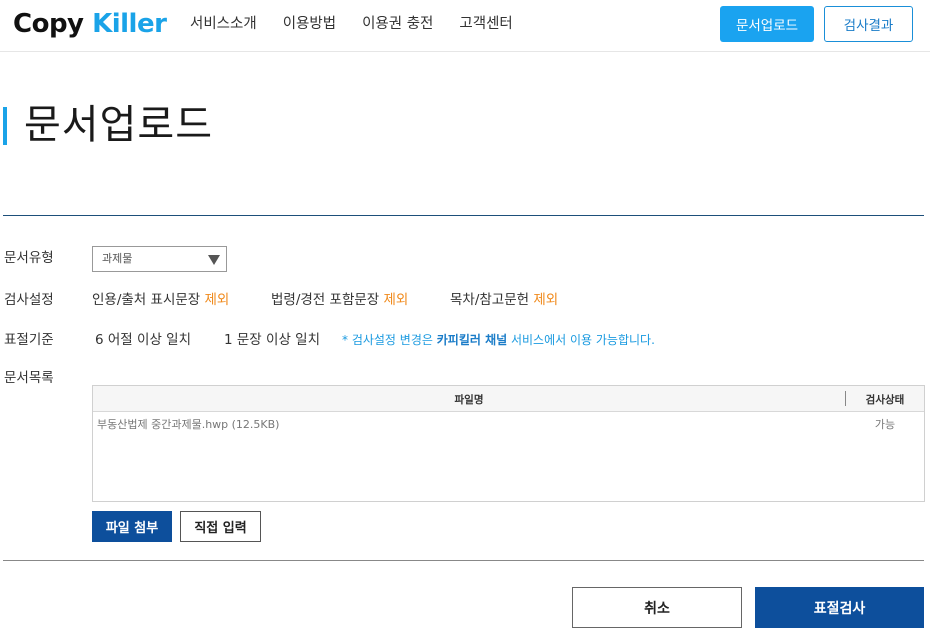 This screenshot has width=930, height=635. What do you see at coordinates (485, 24) in the screenshot?
I see `nav-customer-center: 고객센터` at bounding box center [485, 24].